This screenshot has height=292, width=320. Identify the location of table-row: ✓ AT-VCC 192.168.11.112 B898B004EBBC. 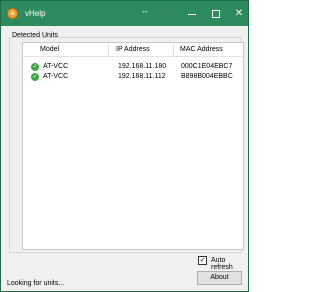
(133, 77).